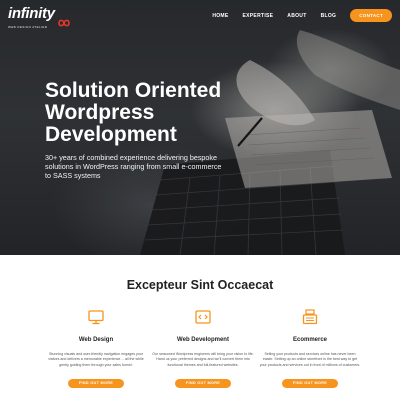 The height and width of the screenshot is (400, 400). Describe the element at coordinates (31, 13) in the screenshot. I see `logo-wordmark: infinity` at that location.